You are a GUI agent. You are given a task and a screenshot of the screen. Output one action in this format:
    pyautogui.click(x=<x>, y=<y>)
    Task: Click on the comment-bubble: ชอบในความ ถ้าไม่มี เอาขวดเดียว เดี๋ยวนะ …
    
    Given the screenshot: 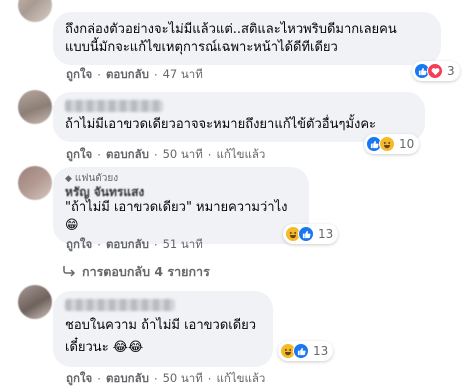 What is the action you would take?
    pyautogui.click(x=163, y=329)
    